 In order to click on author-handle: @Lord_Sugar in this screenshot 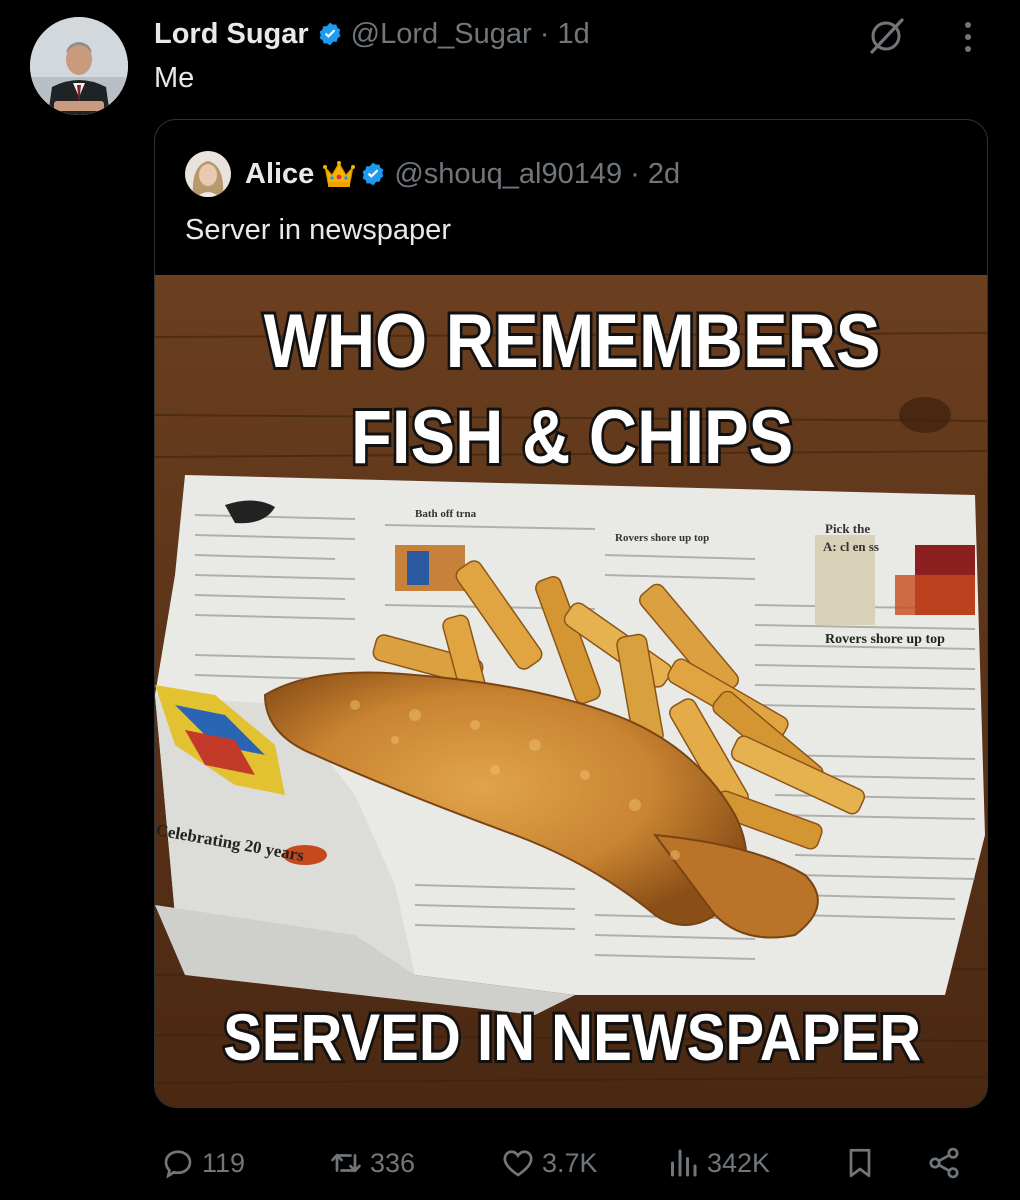, I will do `click(441, 34)`.